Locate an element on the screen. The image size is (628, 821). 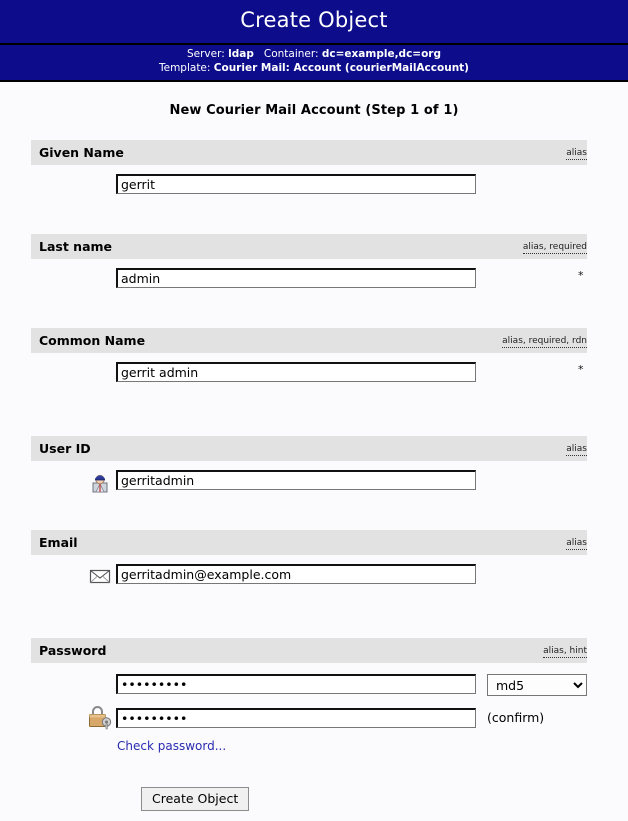
field-user-id: User ID alias is located at coordinates (314, 468).